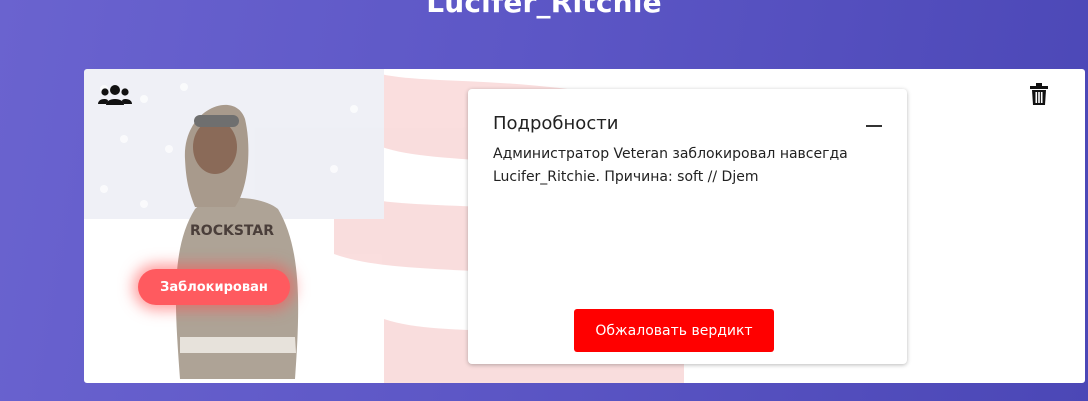 The image size is (1088, 401). What do you see at coordinates (232, 231) in the screenshot?
I see `svg-text: ROCKSTAR` at bounding box center [232, 231].